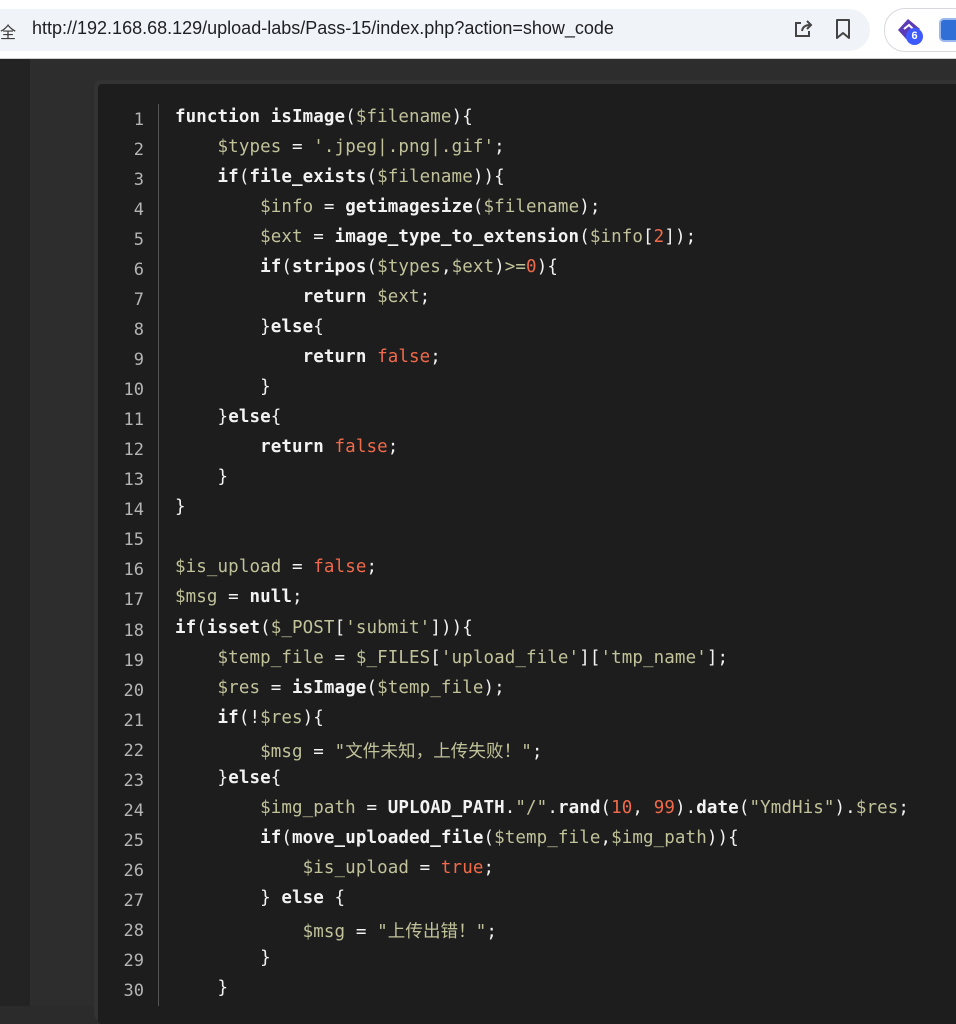 This screenshot has height=1024, width=956. What do you see at coordinates (138, 240) in the screenshot?
I see `line-number: 5` at bounding box center [138, 240].